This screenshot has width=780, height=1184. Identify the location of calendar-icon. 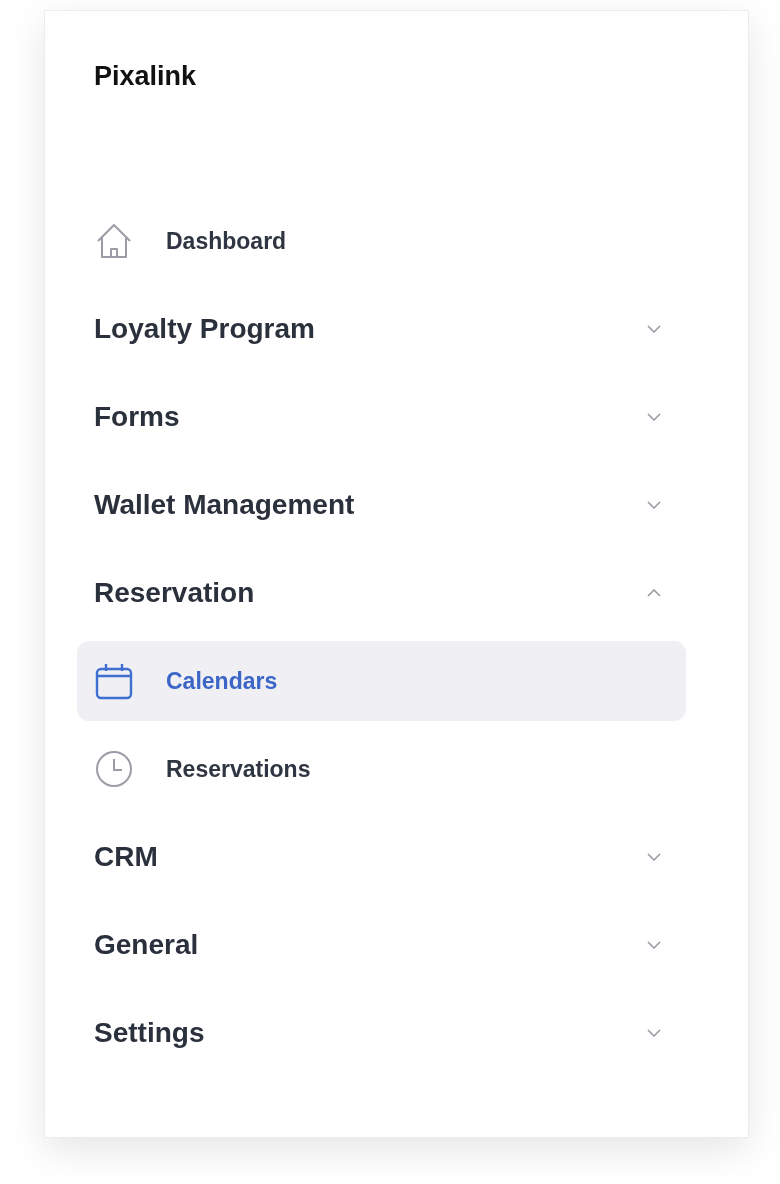
(114, 681).